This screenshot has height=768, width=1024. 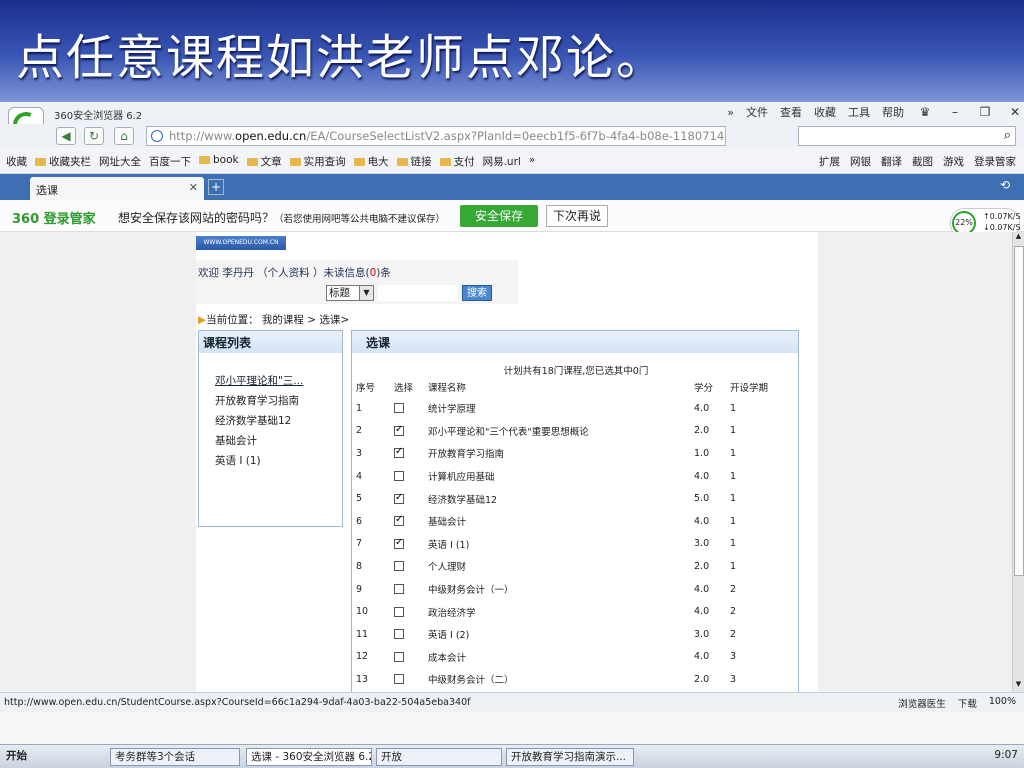 What do you see at coordinates (925, 112) in the screenshot?
I see `skin-icon: ♛` at bounding box center [925, 112].